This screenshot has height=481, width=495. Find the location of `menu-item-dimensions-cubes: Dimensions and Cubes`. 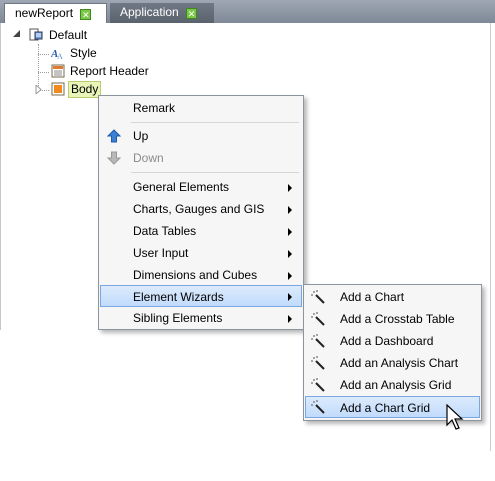

menu-item-dimensions-cubes: Dimensions and Cubes is located at coordinates (201, 275).